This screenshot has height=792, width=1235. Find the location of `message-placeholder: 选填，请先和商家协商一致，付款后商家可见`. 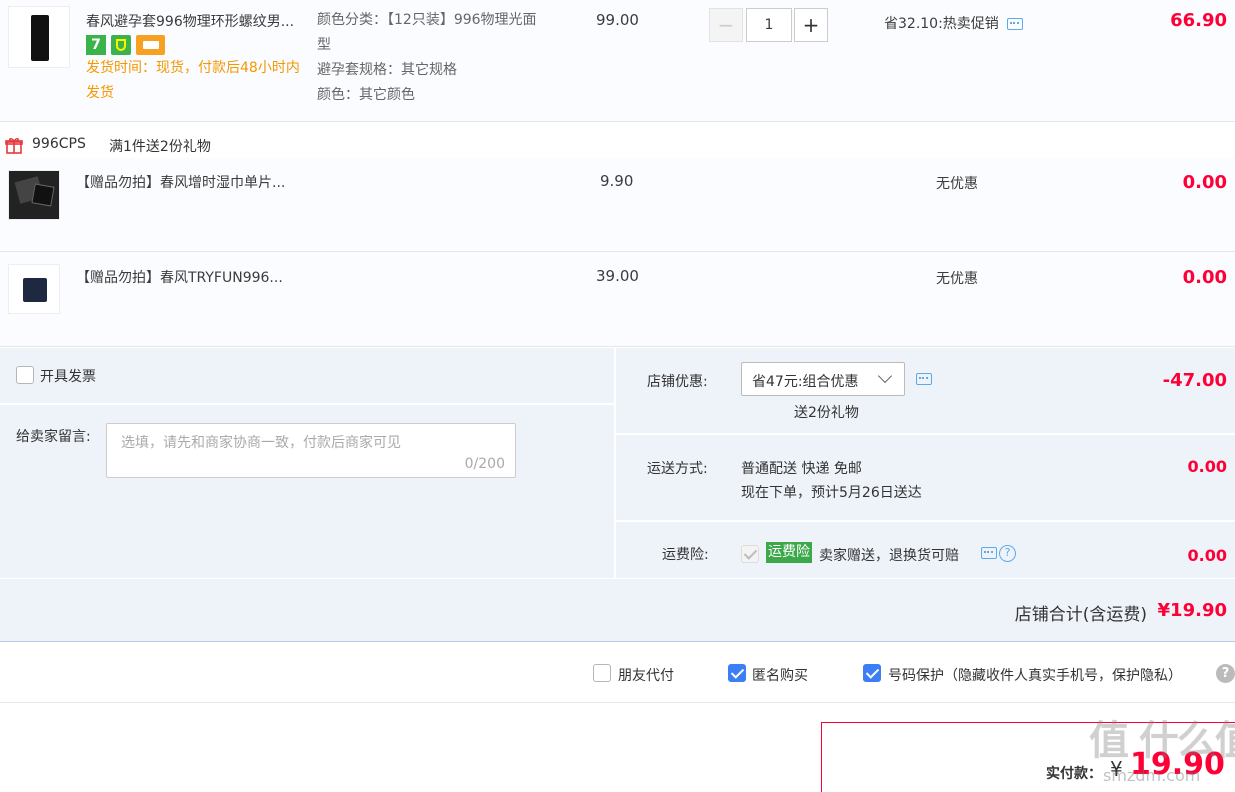

message-placeholder: 选填，请先和商家协商一致，付款后商家可见 is located at coordinates (261, 443).